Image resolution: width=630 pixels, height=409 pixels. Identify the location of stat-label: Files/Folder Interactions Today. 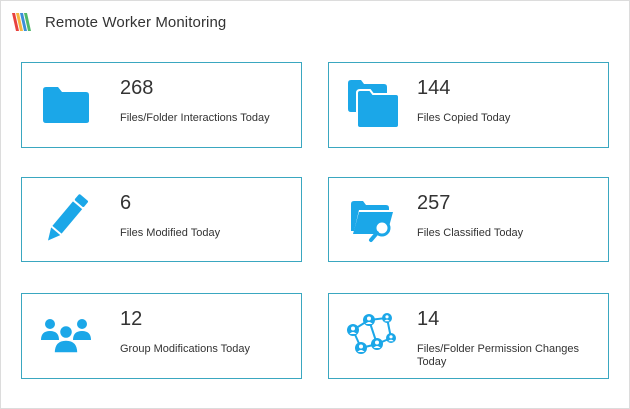
(195, 118).